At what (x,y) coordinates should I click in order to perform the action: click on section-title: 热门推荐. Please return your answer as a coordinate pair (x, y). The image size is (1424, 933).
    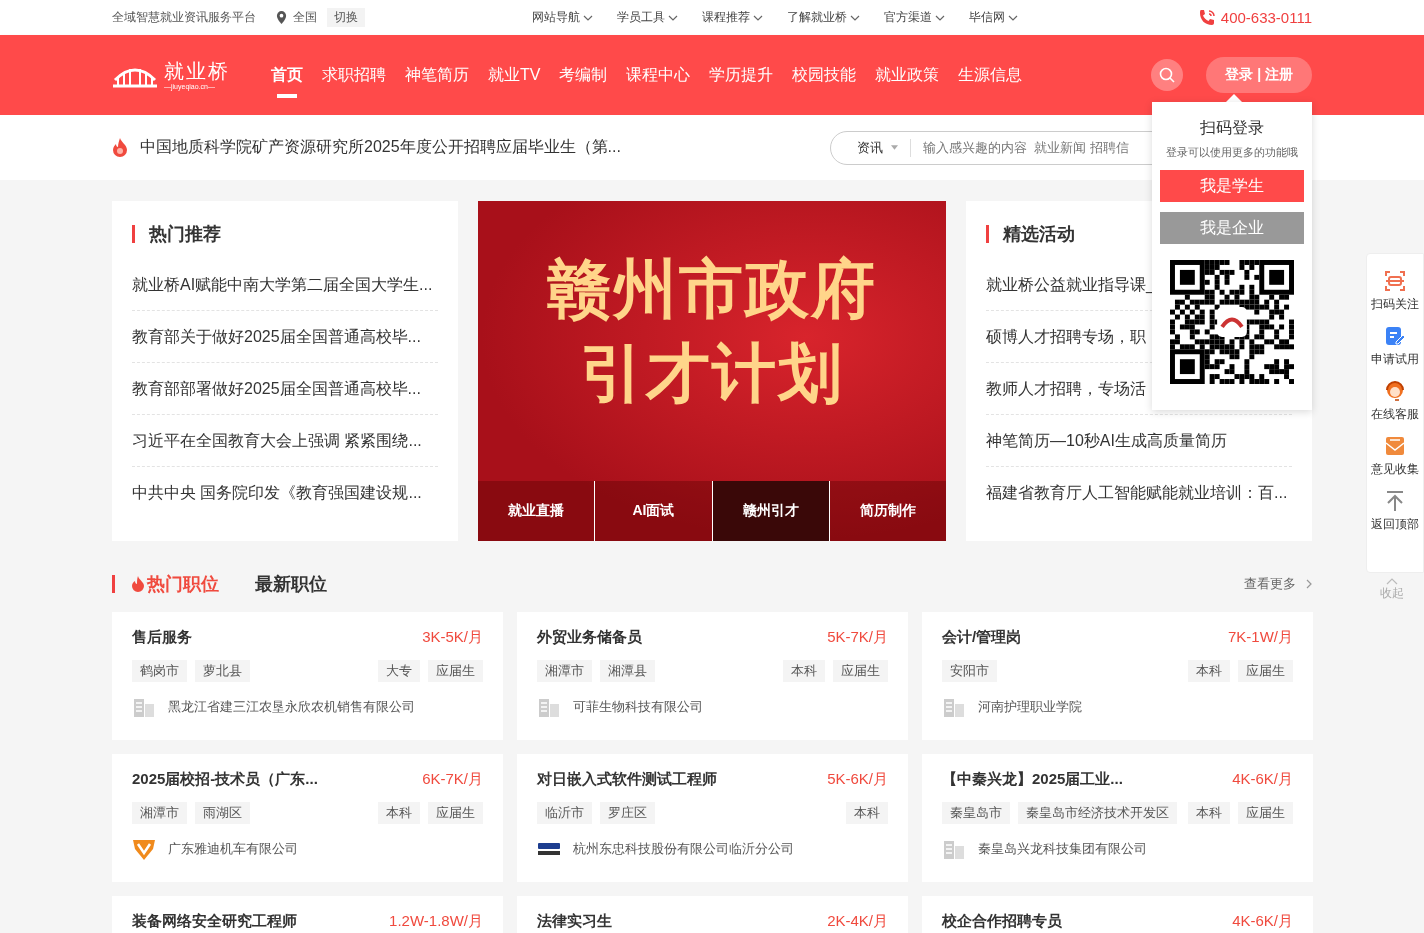
    Looking at the image, I should click on (185, 234).